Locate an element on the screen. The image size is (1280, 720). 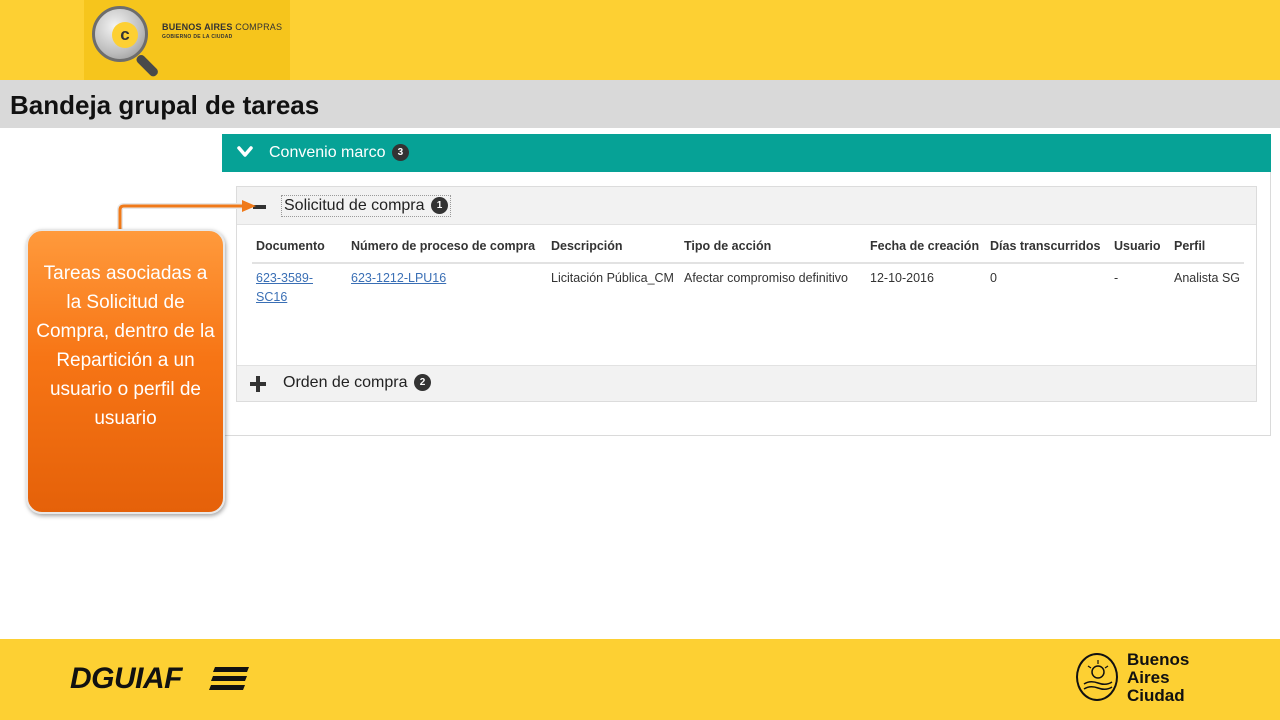
convenio-marco-count-badge: 3 is located at coordinates (400, 153).